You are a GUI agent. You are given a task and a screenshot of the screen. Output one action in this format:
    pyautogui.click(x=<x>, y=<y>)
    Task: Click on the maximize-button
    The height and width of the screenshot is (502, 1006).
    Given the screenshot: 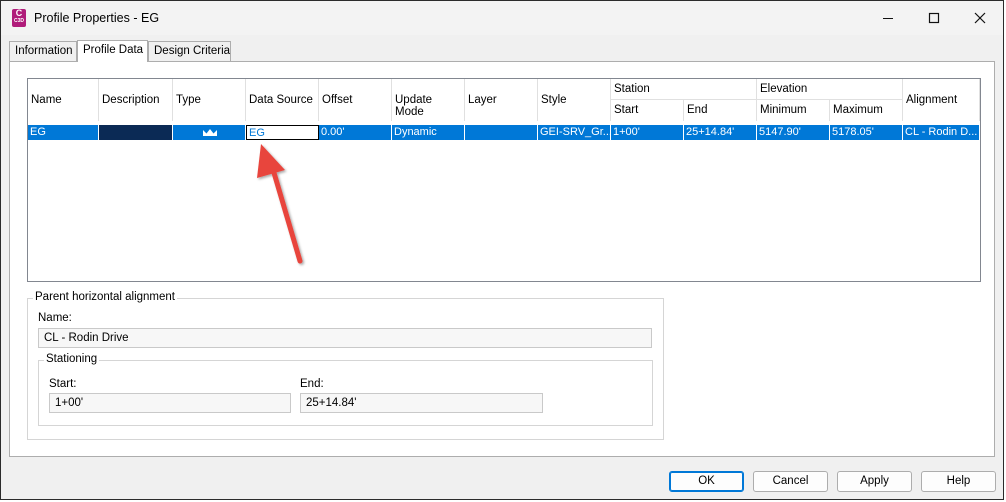 What is the action you would take?
    pyautogui.click(x=934, y=18)
    